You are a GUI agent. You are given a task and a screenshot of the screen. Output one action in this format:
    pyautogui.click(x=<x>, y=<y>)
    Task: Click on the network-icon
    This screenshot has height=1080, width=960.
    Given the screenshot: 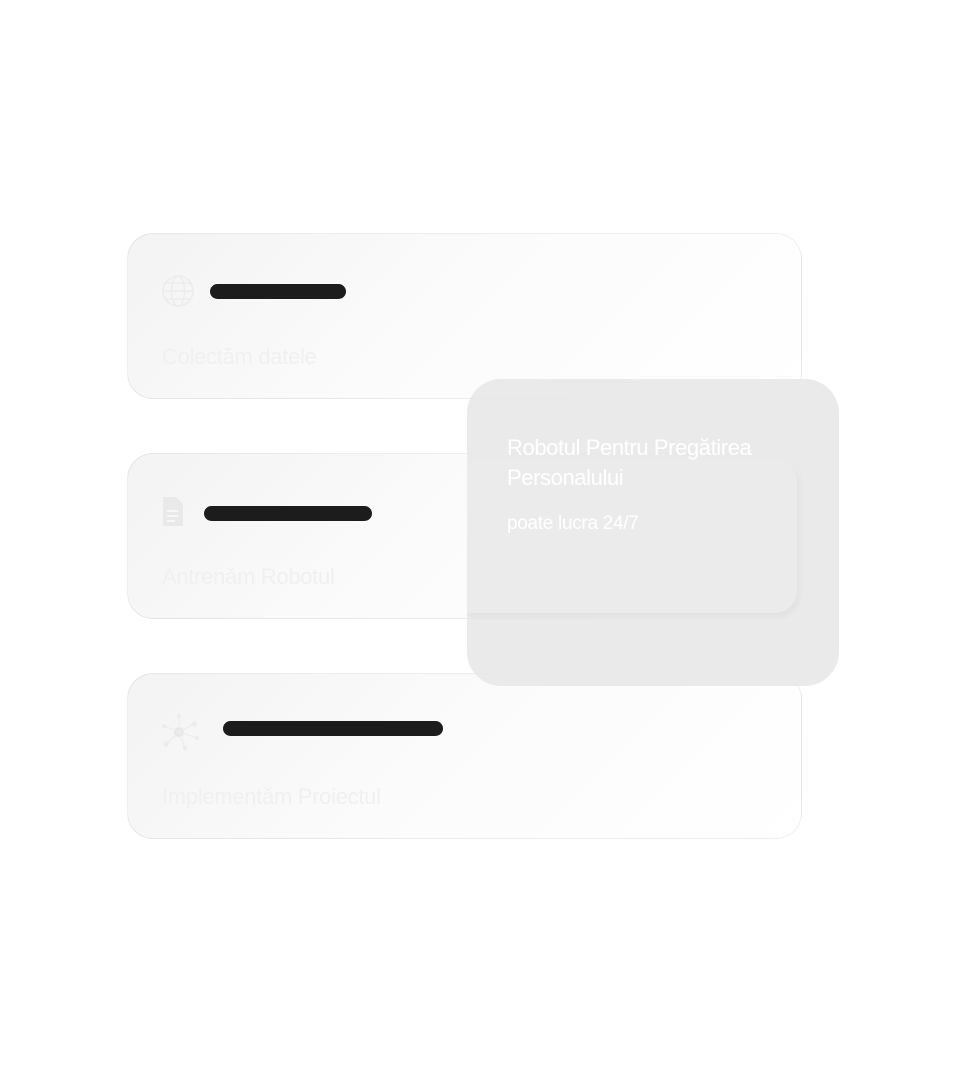 What is the action you would take?
    pyautogui.click(x=181, y=734)
    